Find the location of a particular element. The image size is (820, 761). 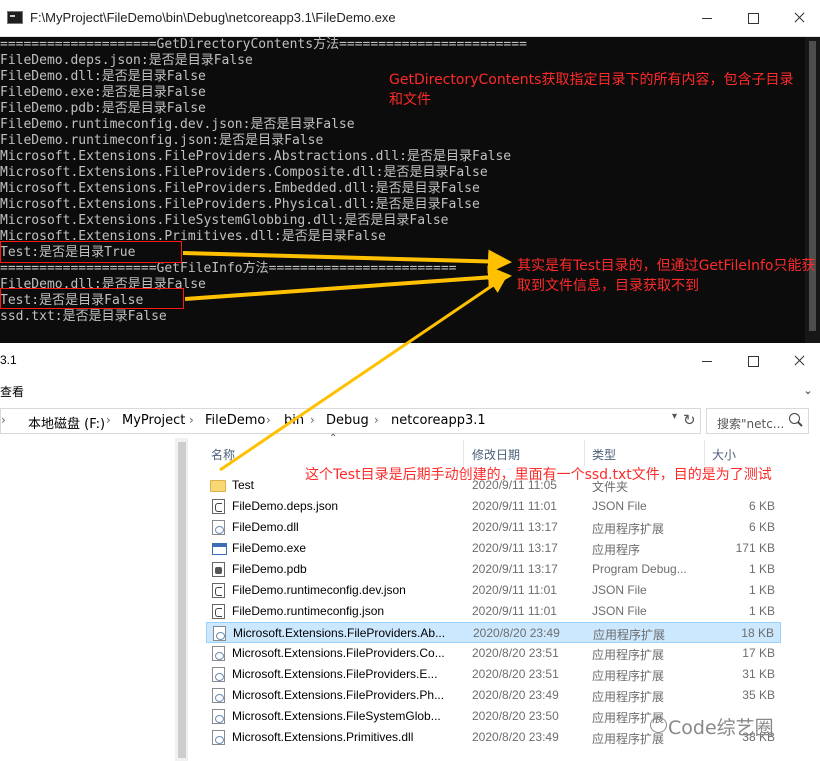

scrollbar-thumb is located at coordinates (182, 600).